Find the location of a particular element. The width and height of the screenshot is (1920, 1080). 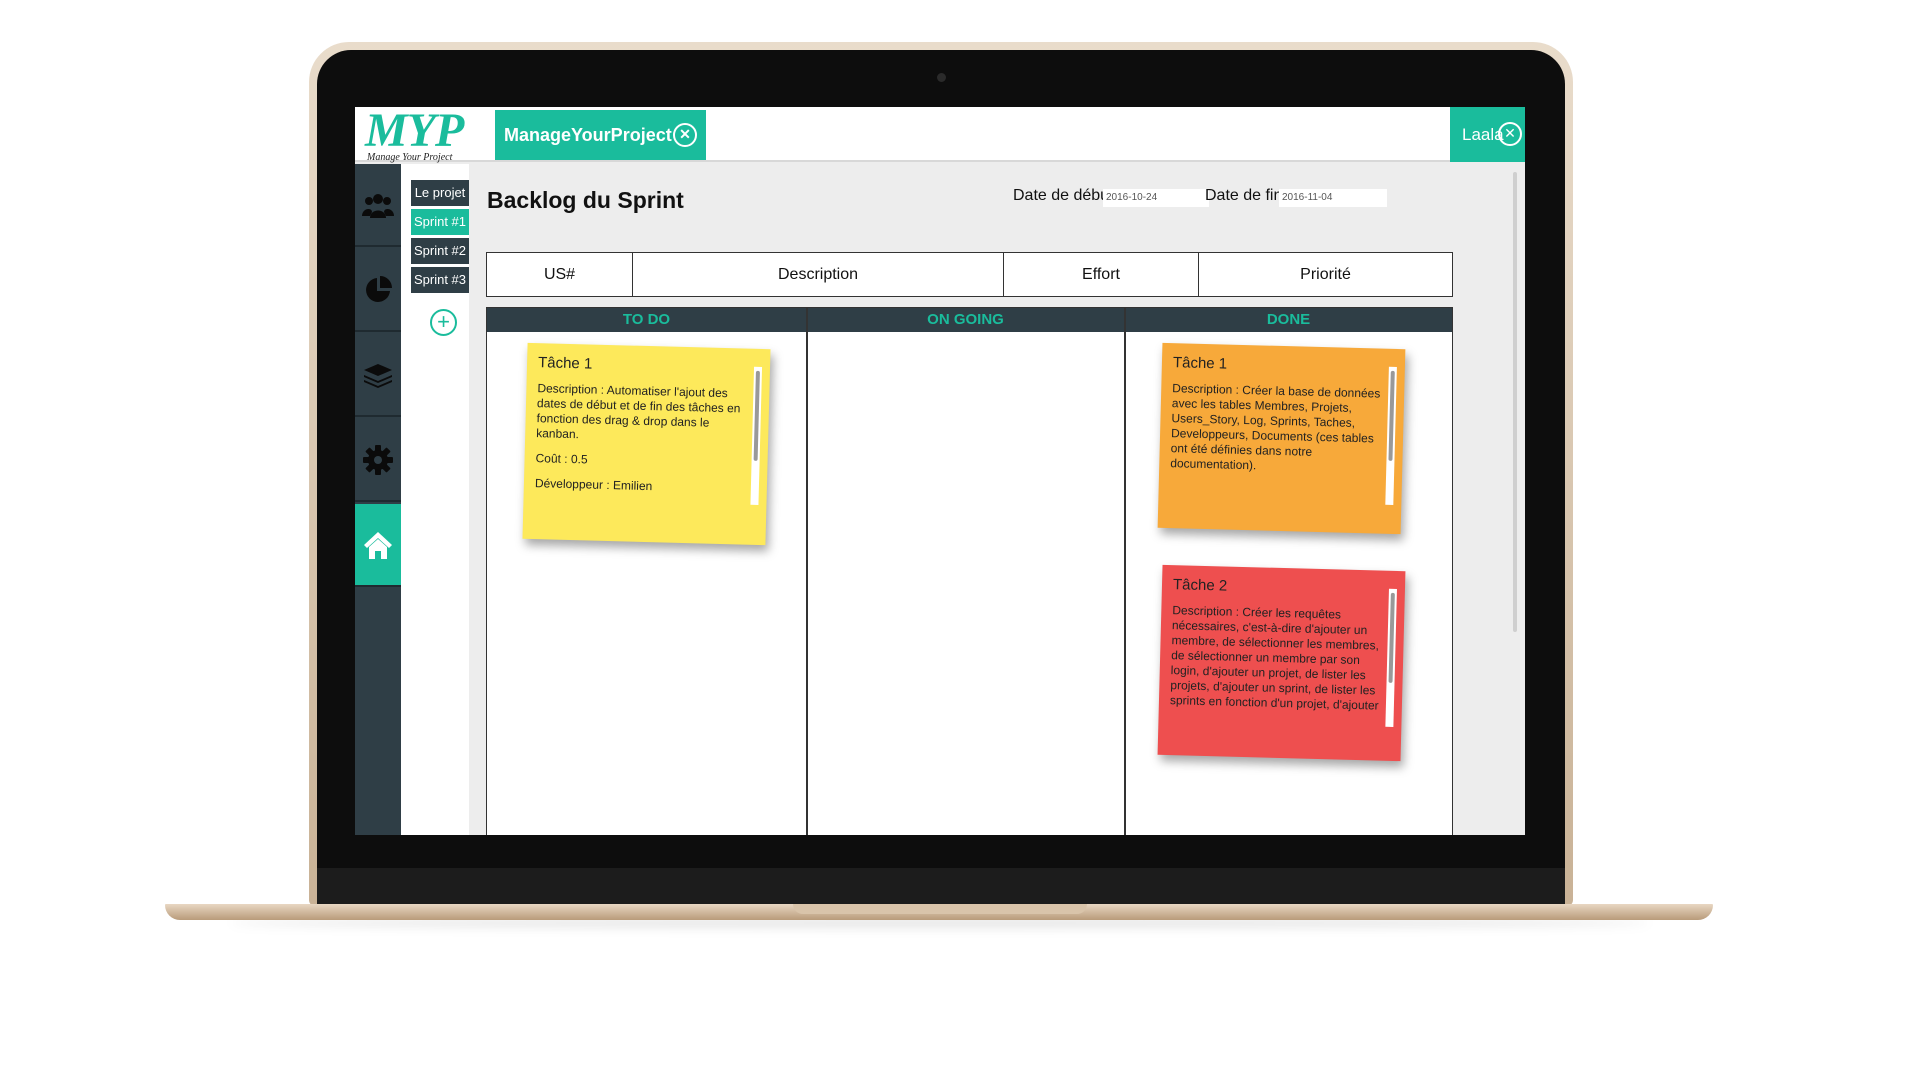

page-title: Backlog du Sprint is located at coordinates (585, 200).